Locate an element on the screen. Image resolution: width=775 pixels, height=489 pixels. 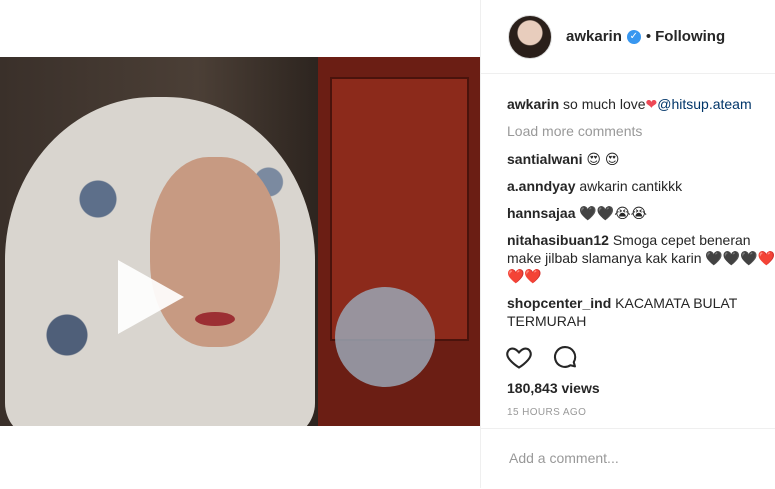
comment-username: hannsajaa is located at coordinates (541, 213).